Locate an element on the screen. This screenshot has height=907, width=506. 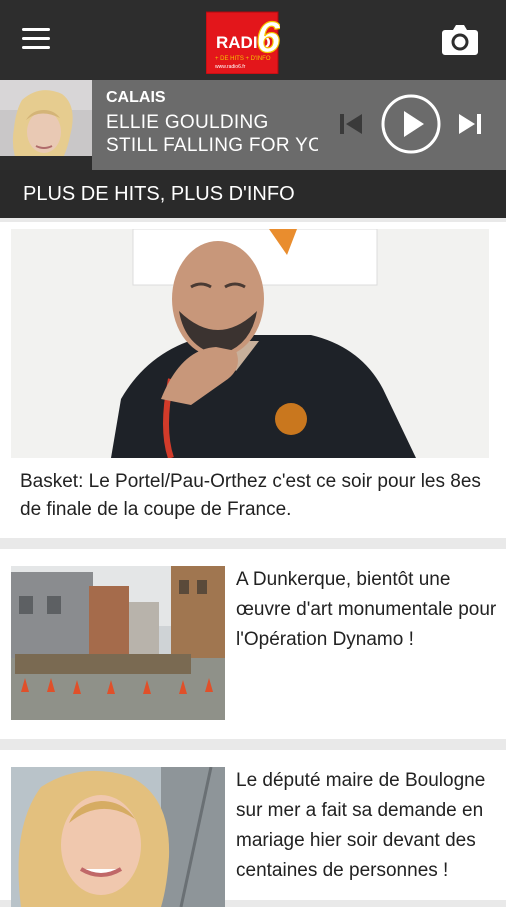
station-name: CALAIS is located at coordinates (136, 97).